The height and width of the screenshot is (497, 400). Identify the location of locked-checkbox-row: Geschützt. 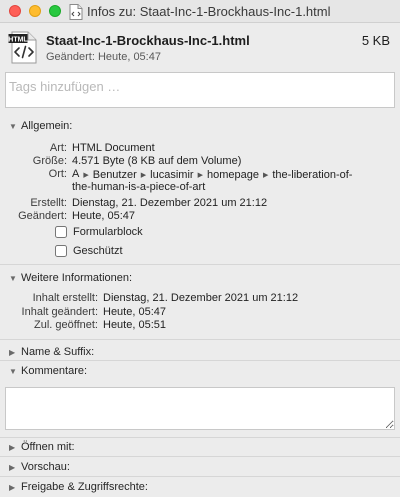
(89, 251).